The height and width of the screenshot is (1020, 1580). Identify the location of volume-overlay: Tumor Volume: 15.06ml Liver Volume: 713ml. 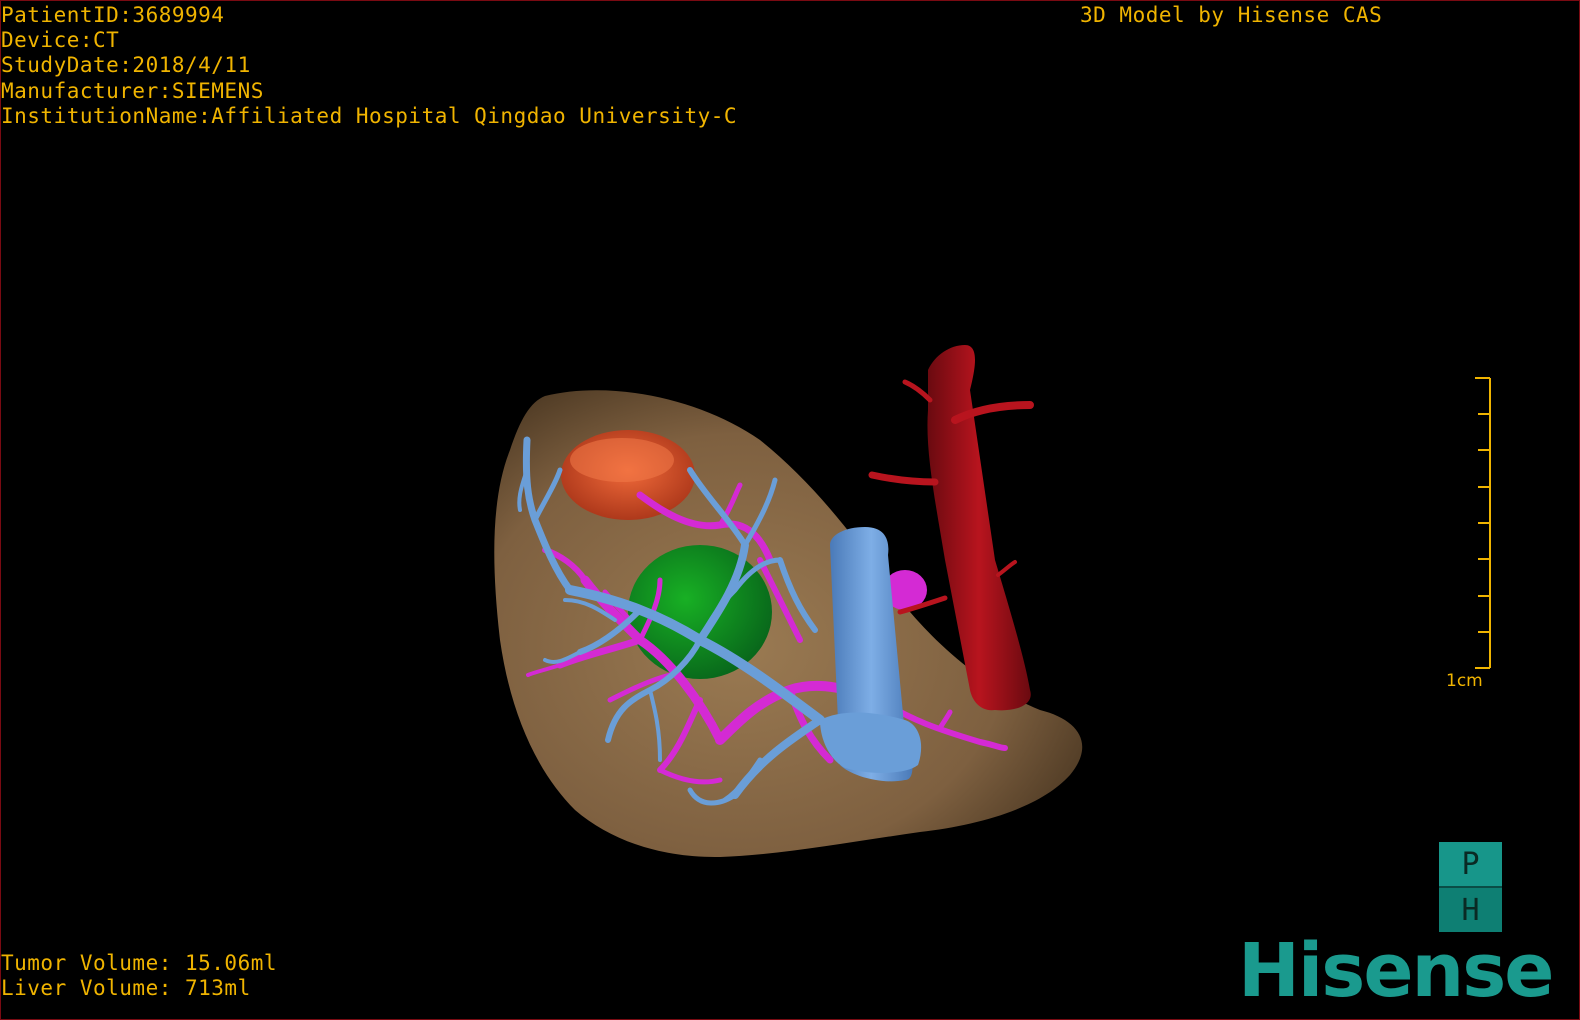
(139, 976).